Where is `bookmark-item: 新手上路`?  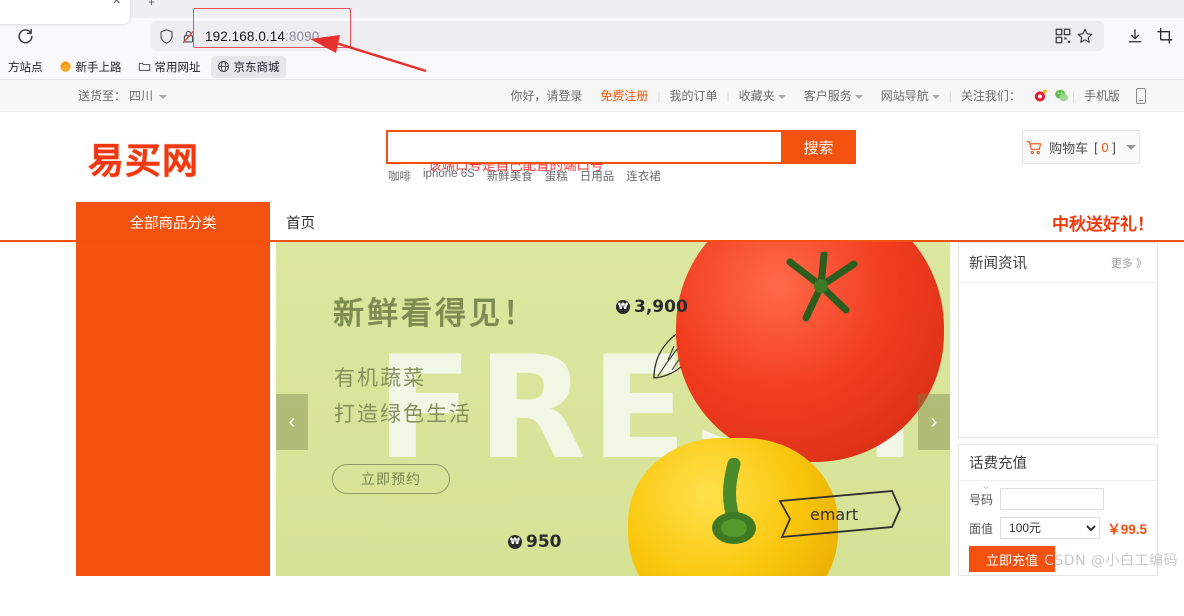
bookmark-item: 新手上路 is located at coordinates (90, 67).